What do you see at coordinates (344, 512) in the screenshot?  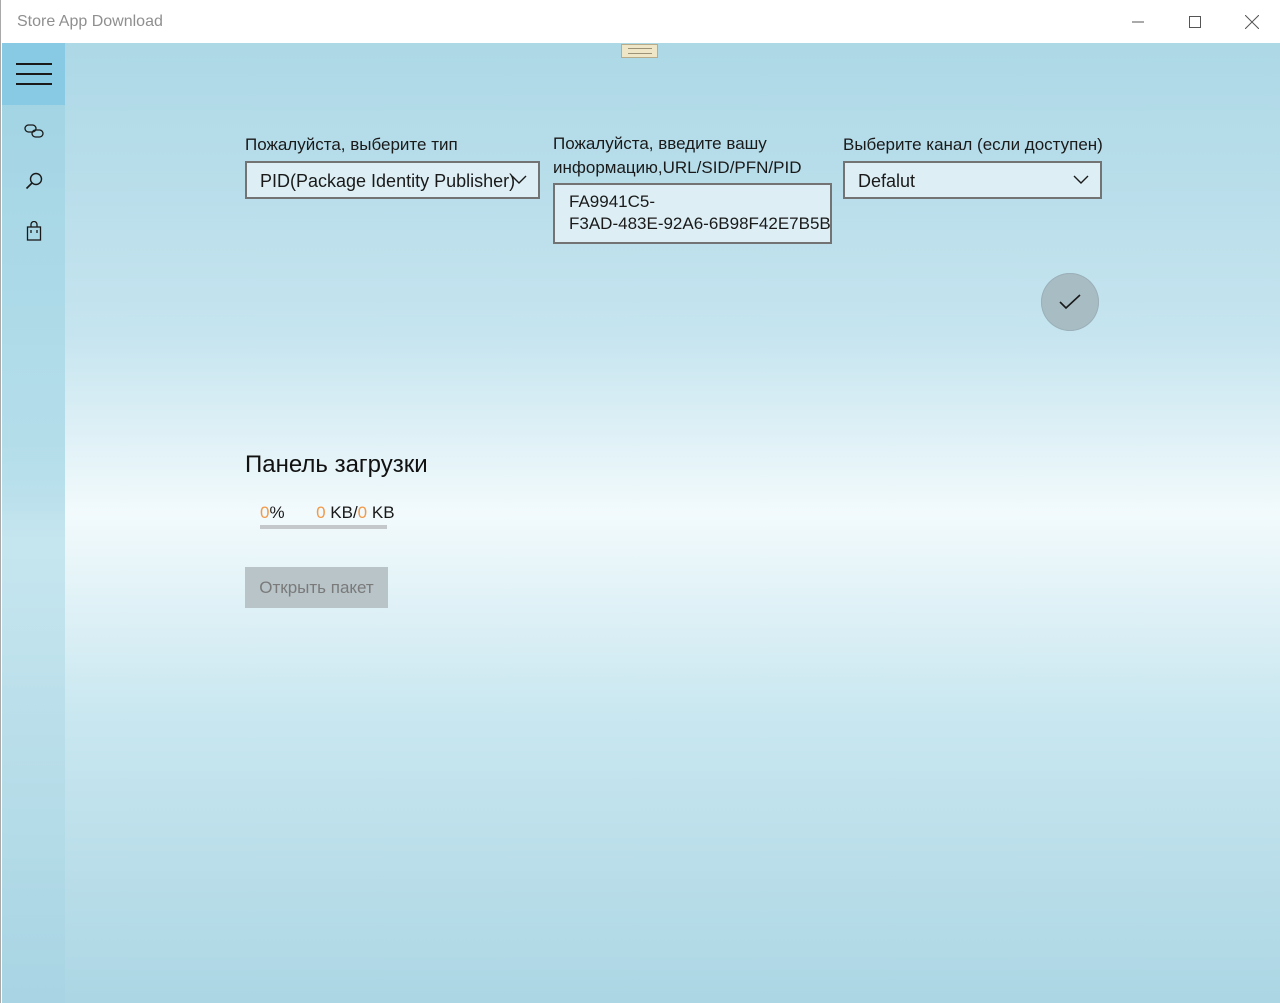 I see `downloaded-unit: KB/` at bounding box center [344, 512].